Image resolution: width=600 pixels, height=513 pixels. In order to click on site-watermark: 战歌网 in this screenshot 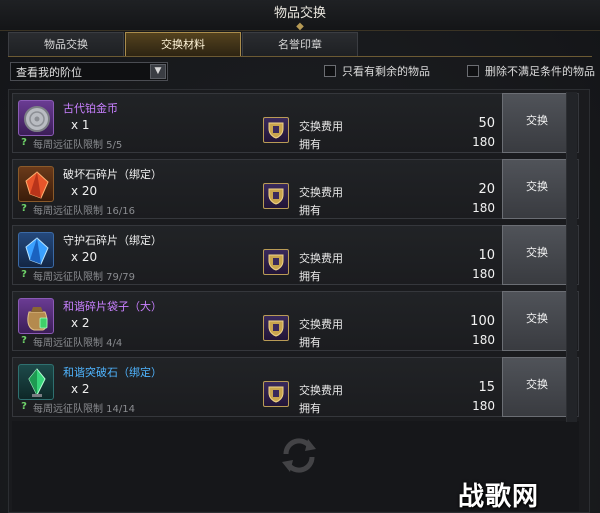, I will do `click(499, 497)`.